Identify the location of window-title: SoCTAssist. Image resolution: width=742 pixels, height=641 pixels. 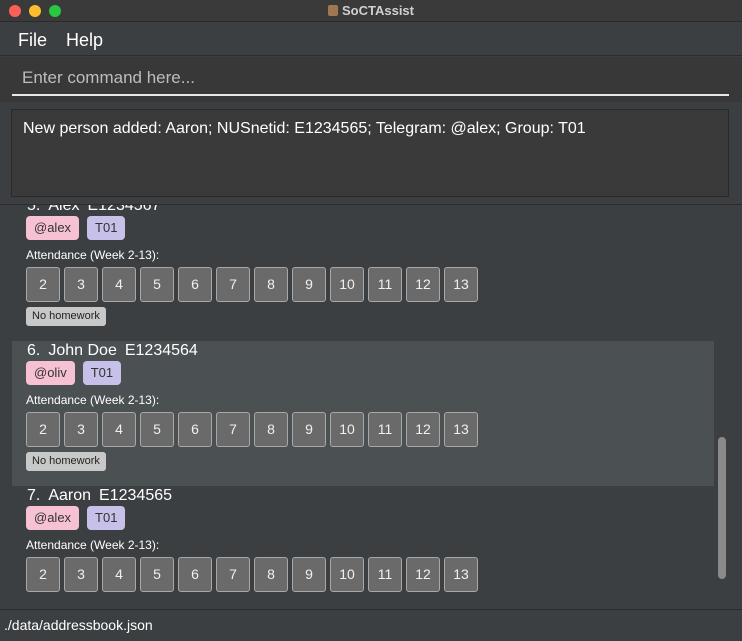
(371, 10).